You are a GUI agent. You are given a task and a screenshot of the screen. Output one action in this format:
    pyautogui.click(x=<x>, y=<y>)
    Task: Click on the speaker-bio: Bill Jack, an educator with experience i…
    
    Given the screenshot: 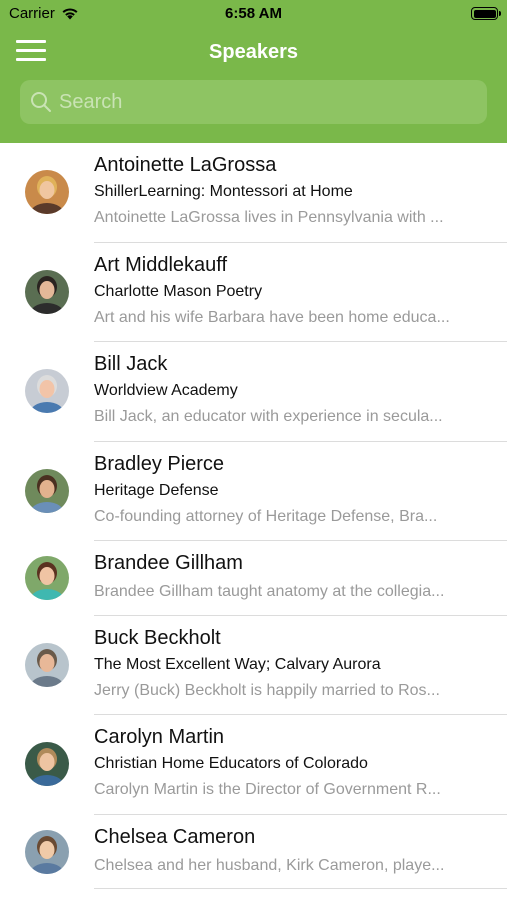 What is the action you would take?
    pyautogui.click(x=268, y=416)
    